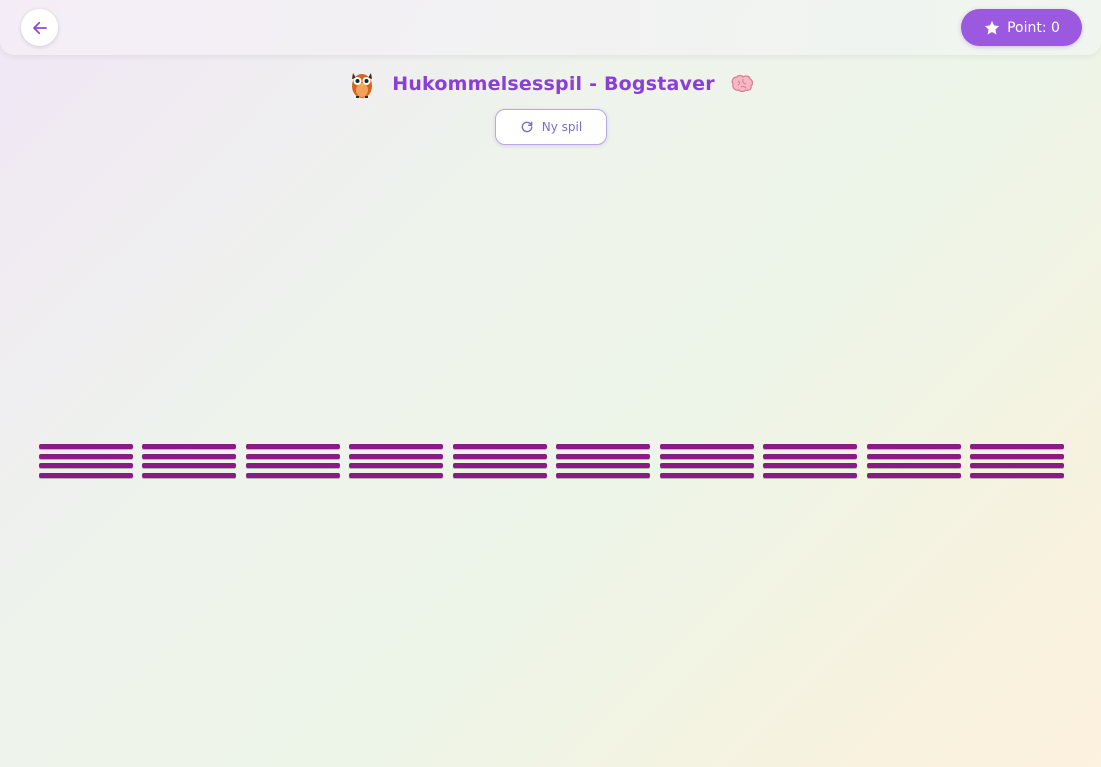 This screenshot has width=1101, height=767. Describe the element at coordinates (550, 27) in the screenshot. I see `top-bar: Point: 0` at that location.